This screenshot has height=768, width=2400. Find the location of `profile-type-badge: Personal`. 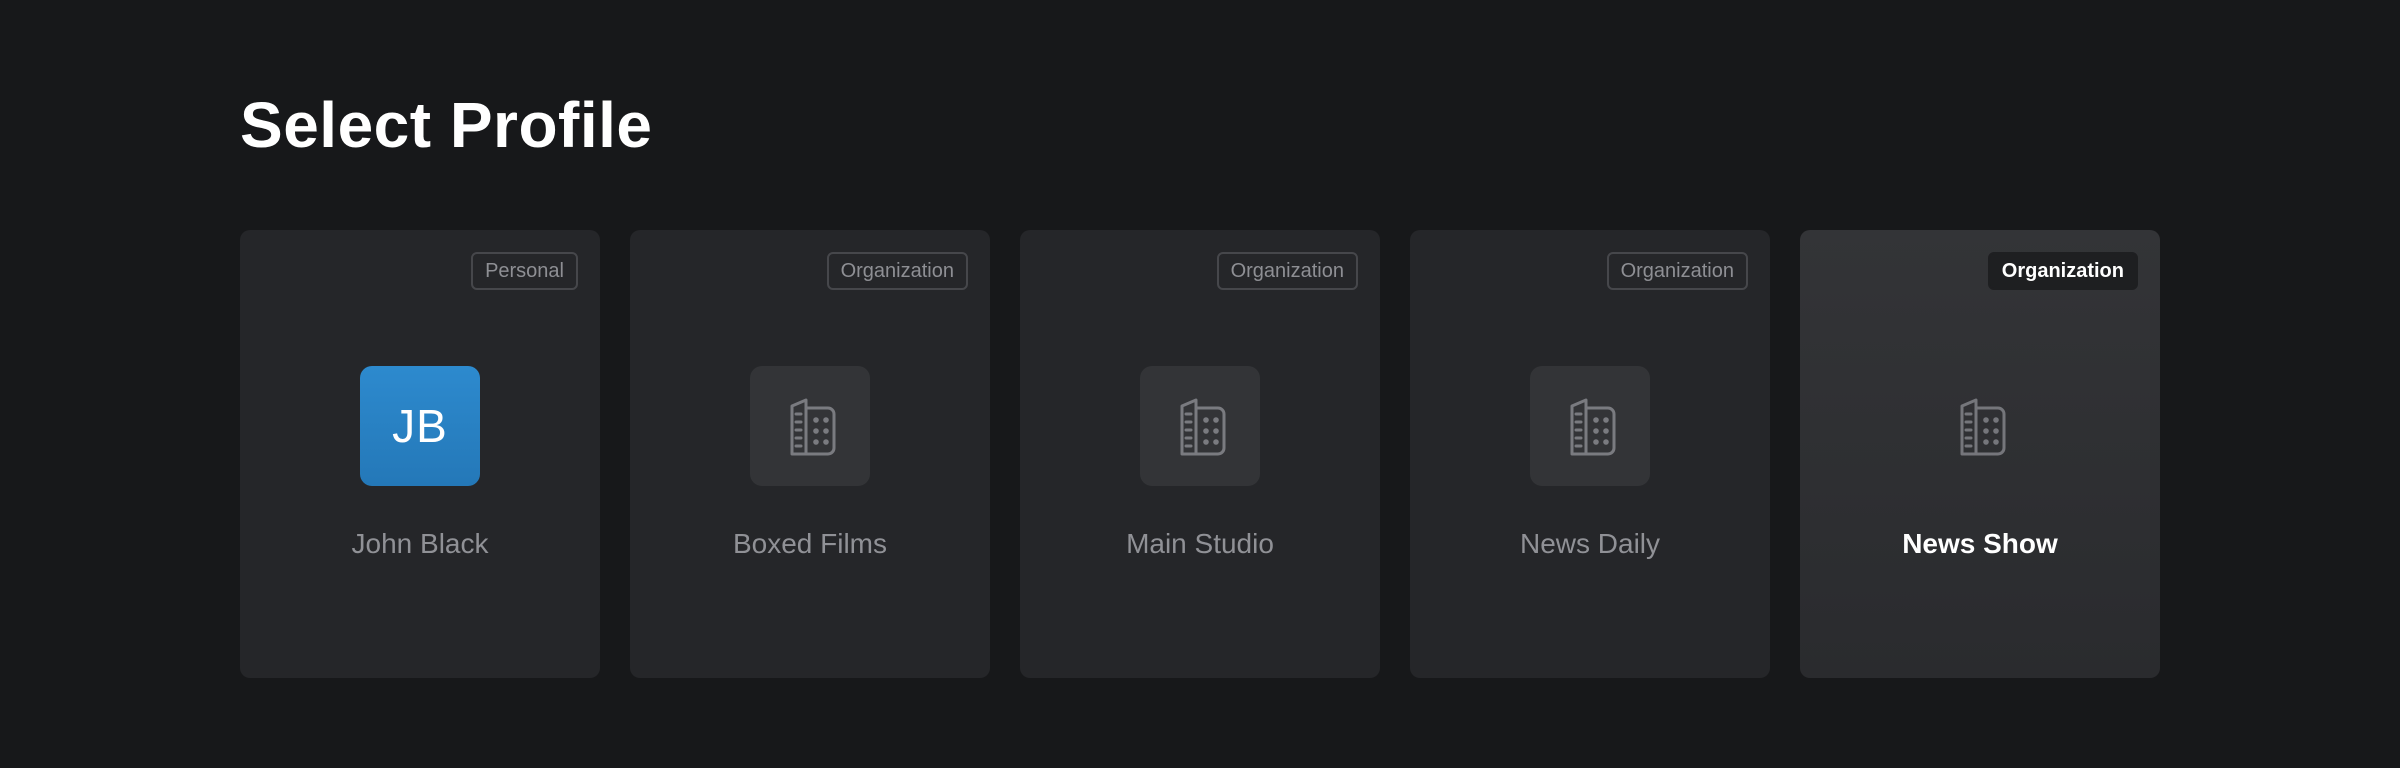

profile-type-badge: Personal is located at coordinates (524, 271).